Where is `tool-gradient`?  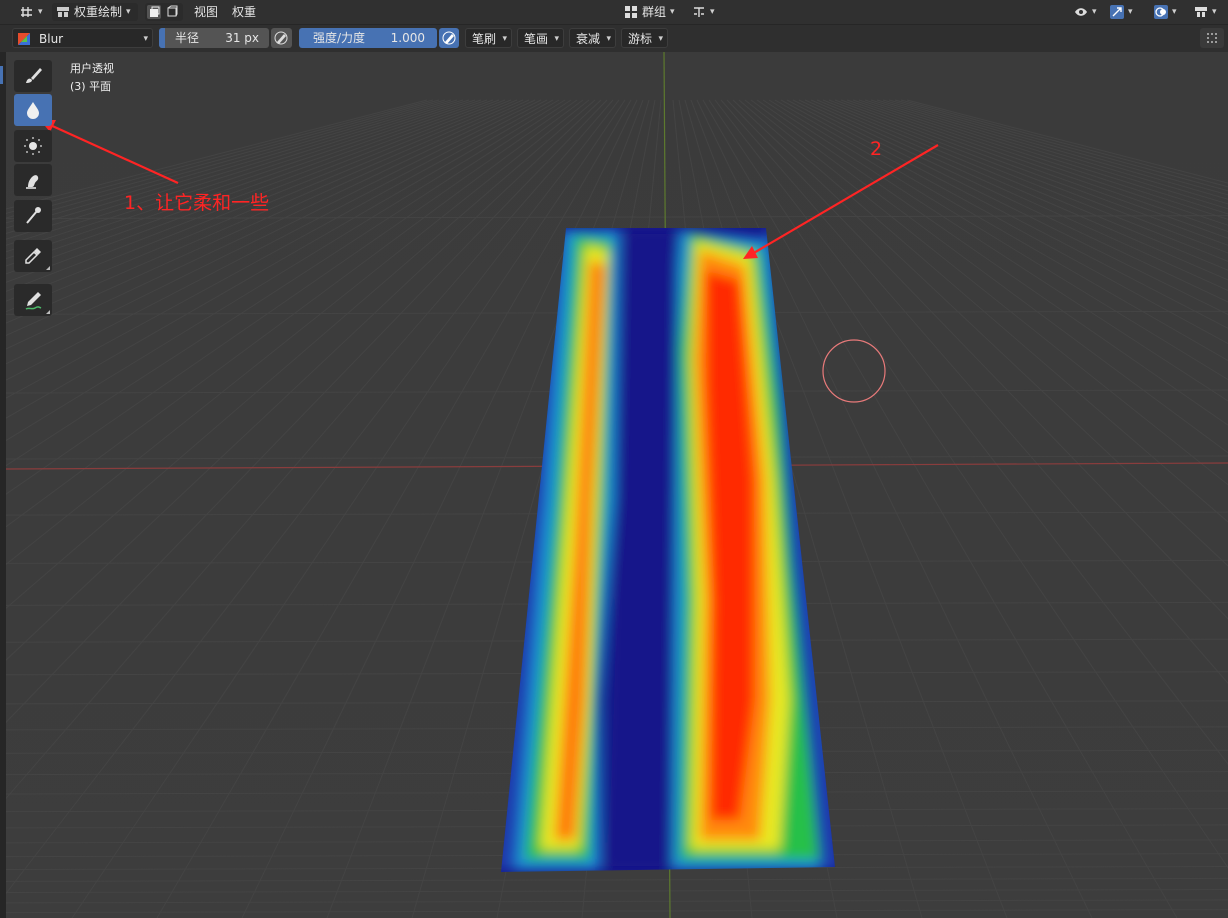
tool-gradient is located at coordinates (33, 216).